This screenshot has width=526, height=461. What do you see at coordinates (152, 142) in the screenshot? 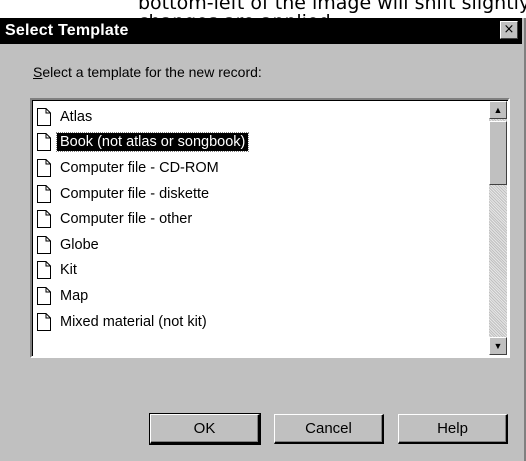
I see `template-list-item-label: Book (not atlas or songbook)` at bounding box center [152, 142].